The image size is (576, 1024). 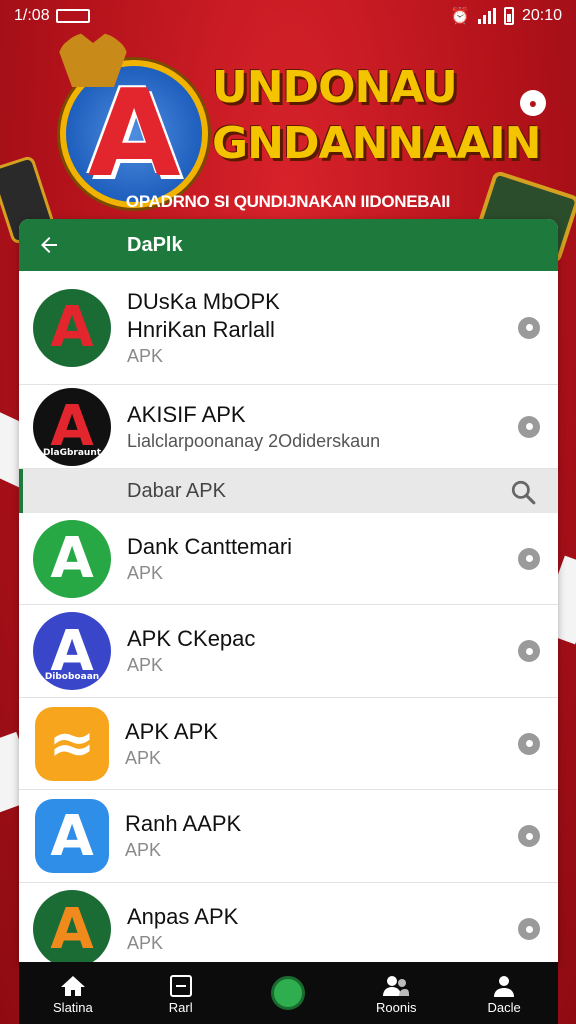 I want to click on nav-rarl: Rarl, so click(x=181, y=993).